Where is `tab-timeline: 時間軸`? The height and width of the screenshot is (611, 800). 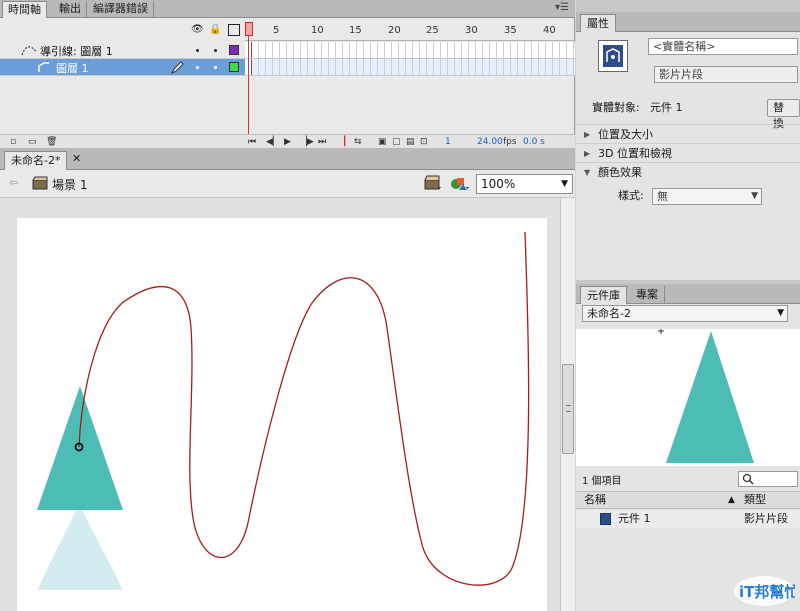
tab-timeline: 時間軸 is located at coordinates (24, 9).